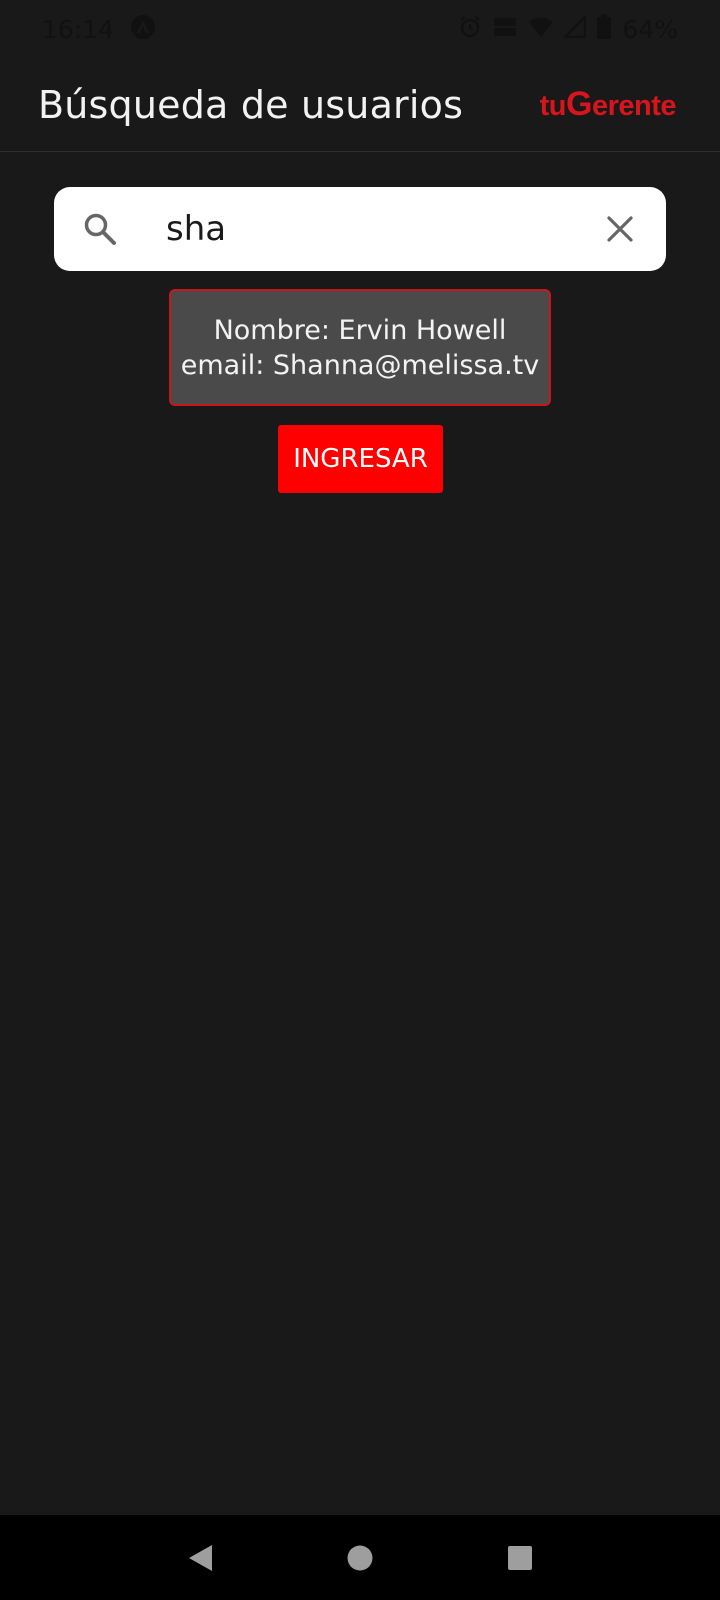  I want to click on signal-icon, so click(574, 27).